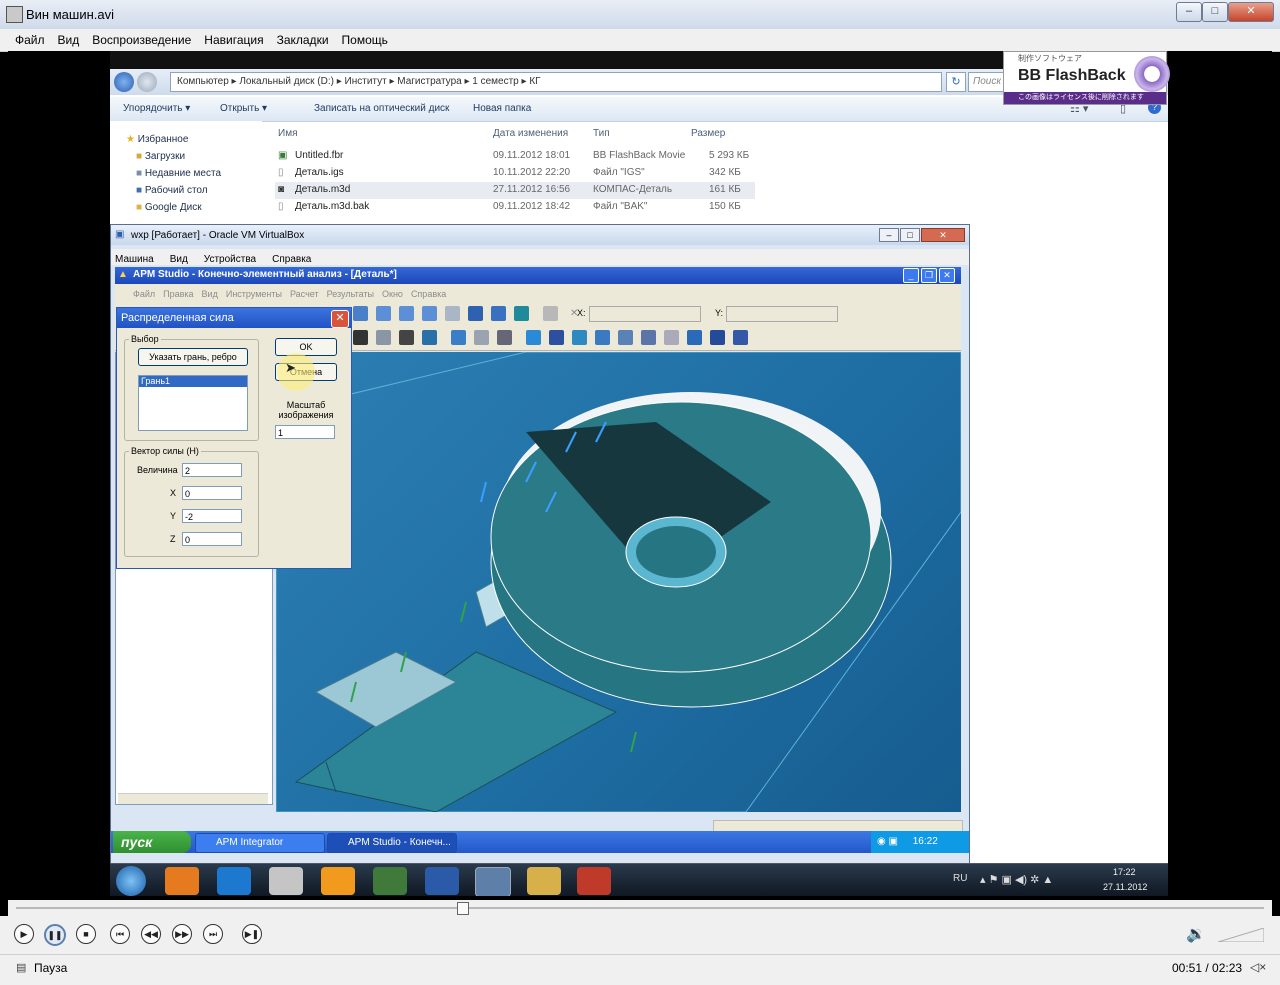 The width and height of the screenshot is (1280, 985). What do you see at coordinates (462, 908) in the screenshot?
I see `seek-thumb` at bounding box center [462, 908].